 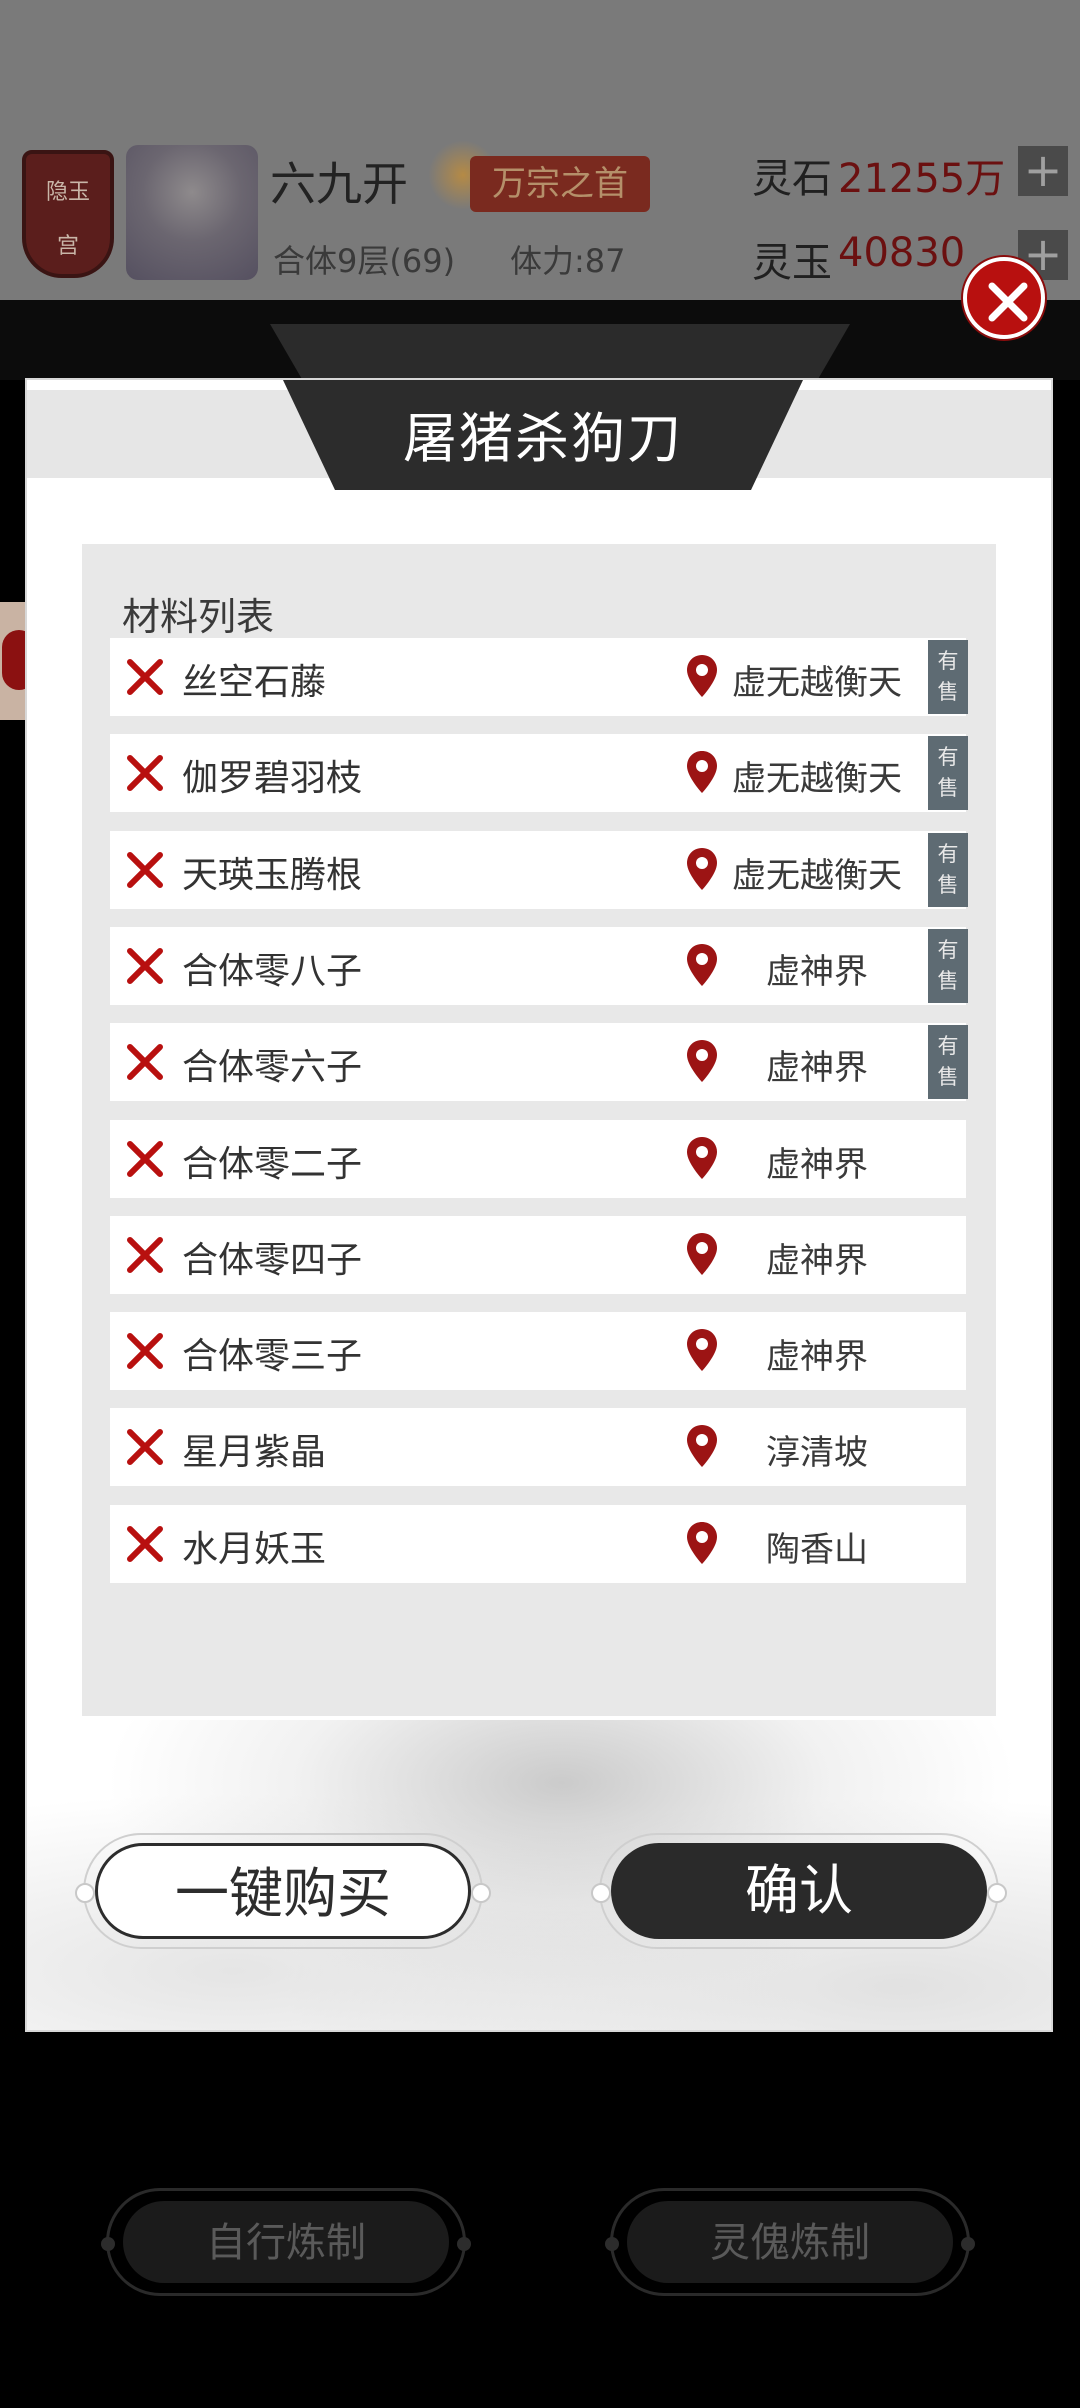 I want to click on confirm-label: 确认, so click(x=799, y=1891).